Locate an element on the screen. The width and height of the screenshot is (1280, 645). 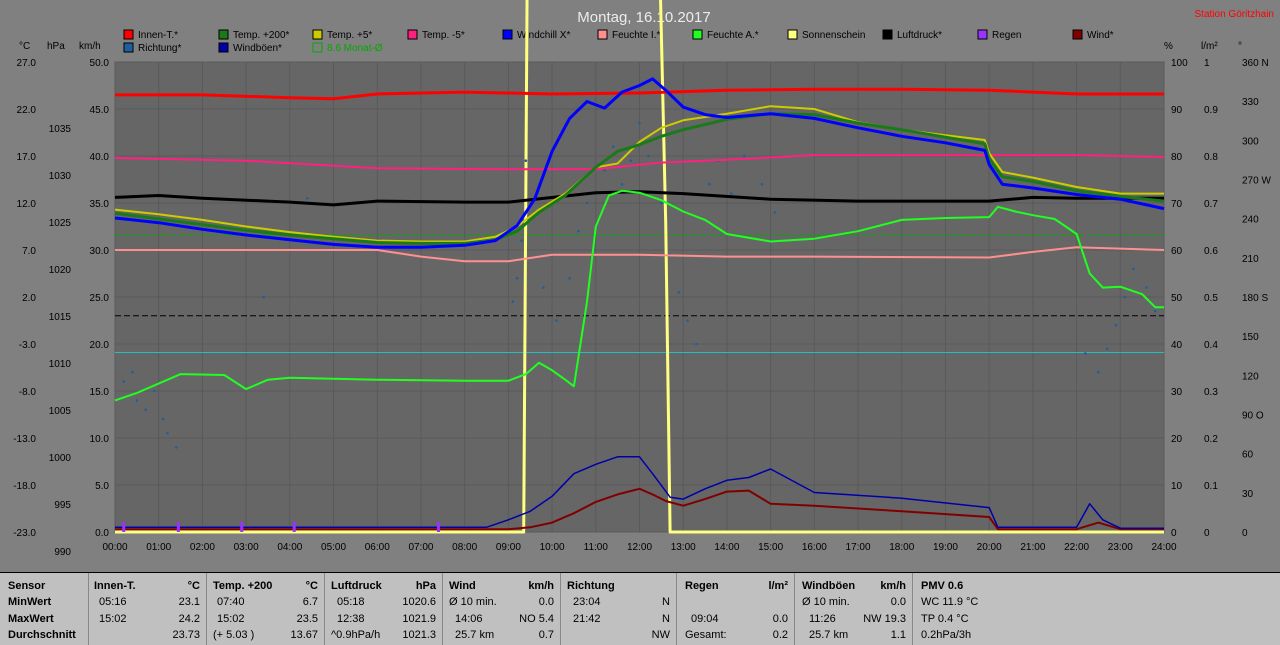
legend-label-sonnenschein: Sonnenschein is located at coordinates (833, 35).